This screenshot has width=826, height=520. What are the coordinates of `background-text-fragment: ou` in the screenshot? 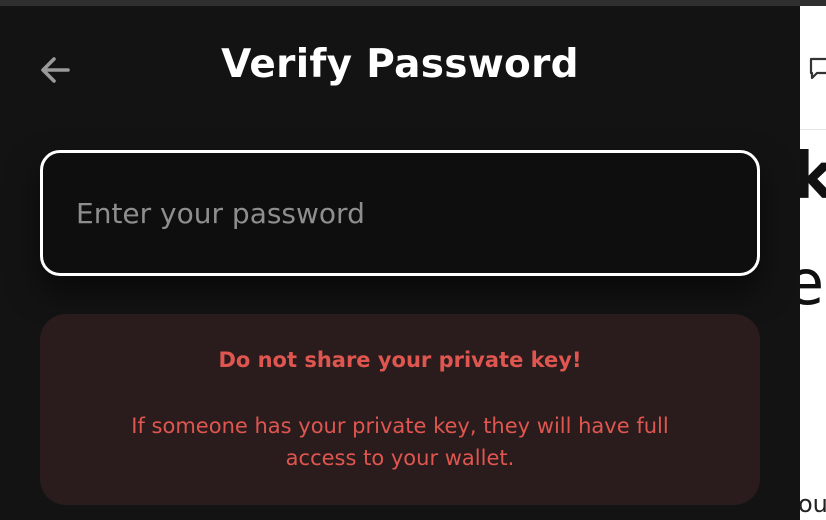 It's located at (813, 504).